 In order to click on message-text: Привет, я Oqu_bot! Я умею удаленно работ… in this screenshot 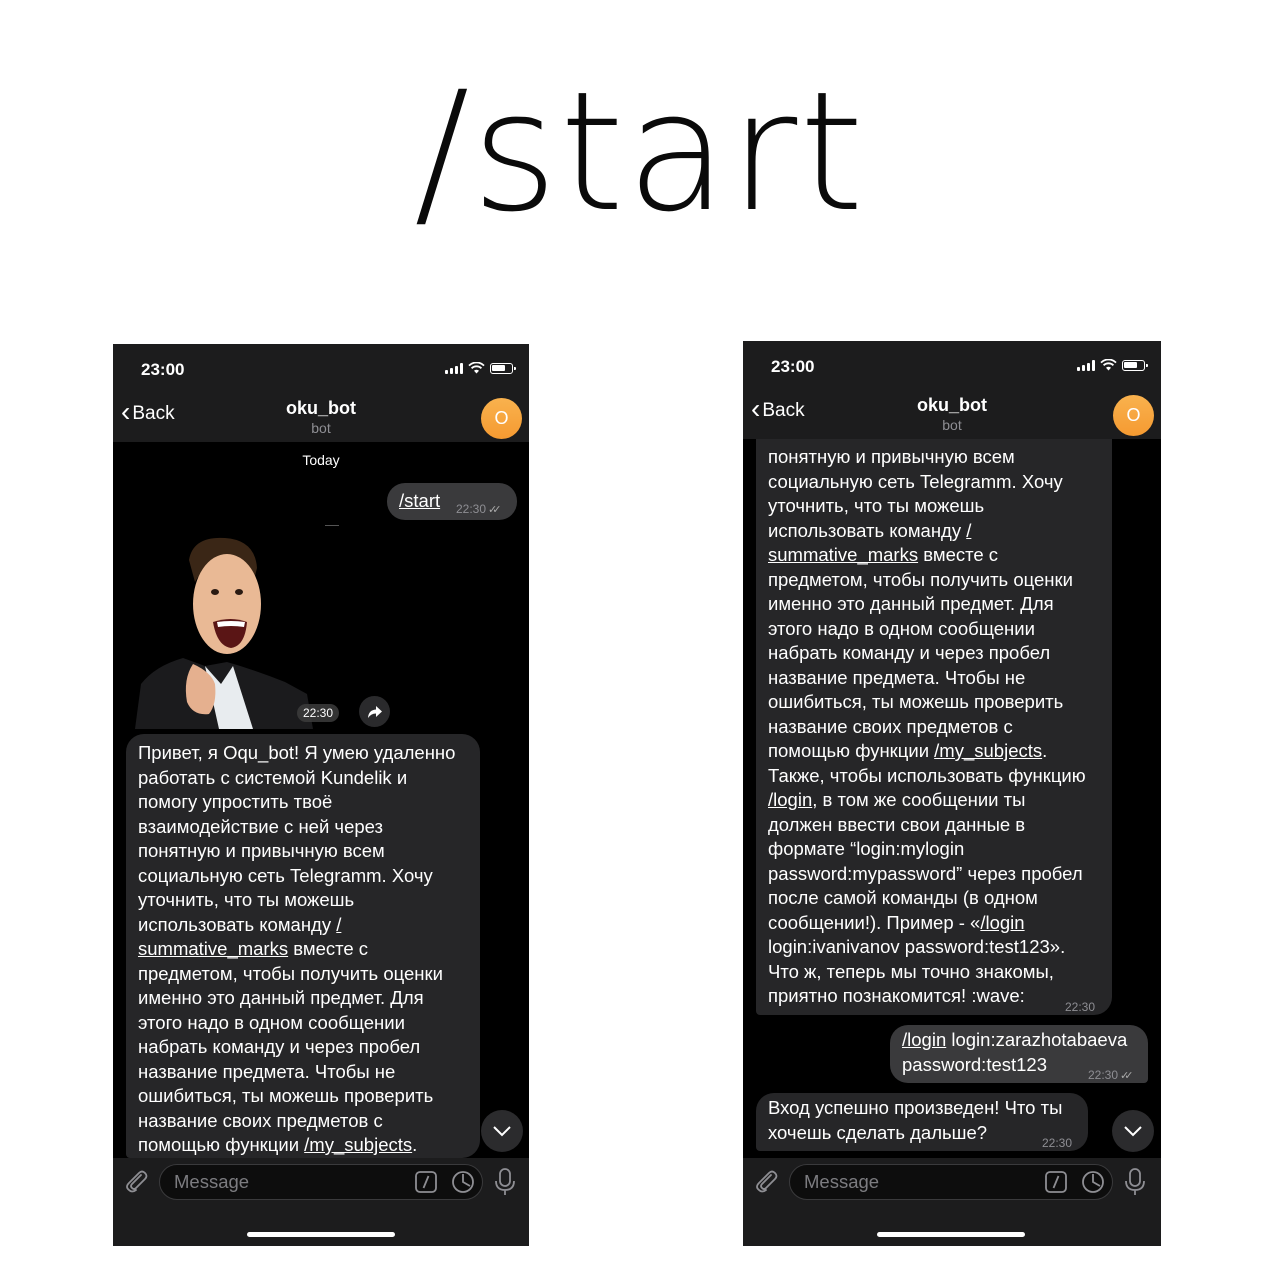, I will do `click(297, 838)`.